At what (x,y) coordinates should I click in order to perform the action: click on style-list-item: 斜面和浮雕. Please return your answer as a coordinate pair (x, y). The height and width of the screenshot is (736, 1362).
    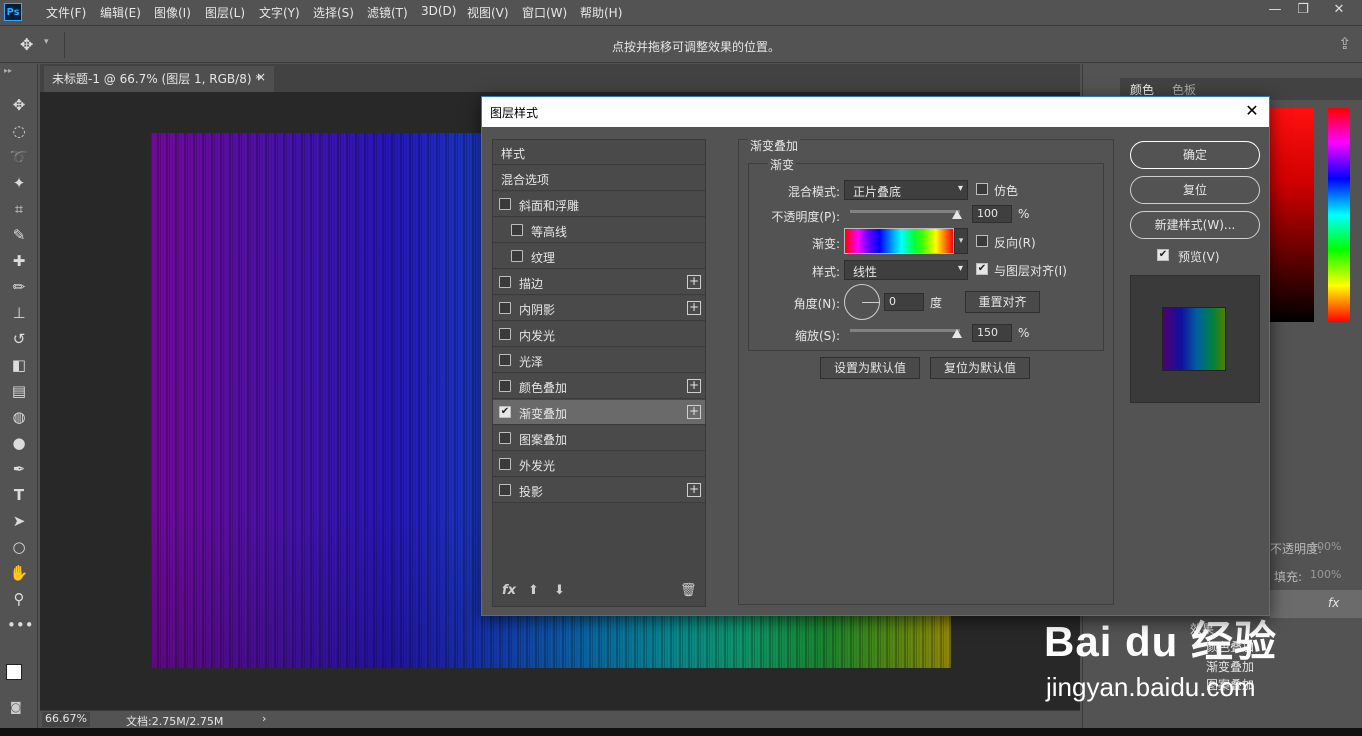
    Looking at the image, I should click on (599, 204).